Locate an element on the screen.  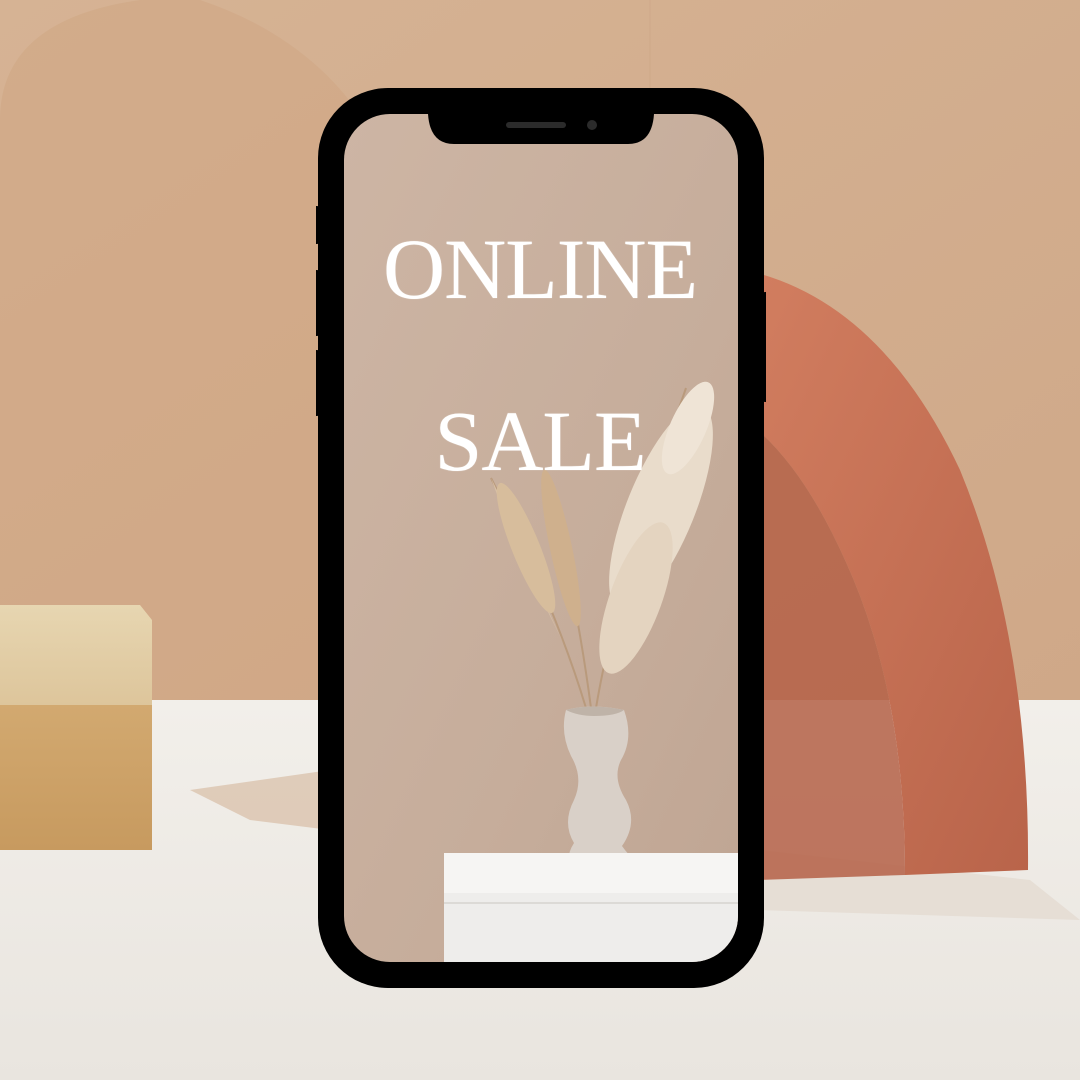
speaker-grille-icon is located at coordinates (536, 125).